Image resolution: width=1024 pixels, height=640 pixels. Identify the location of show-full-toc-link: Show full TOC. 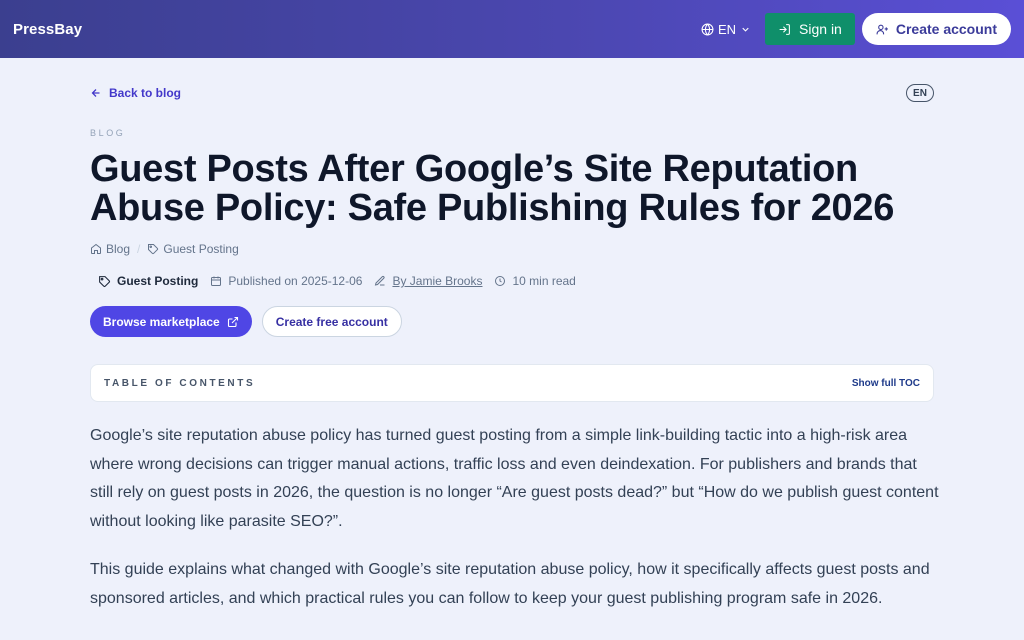
(886, 383).